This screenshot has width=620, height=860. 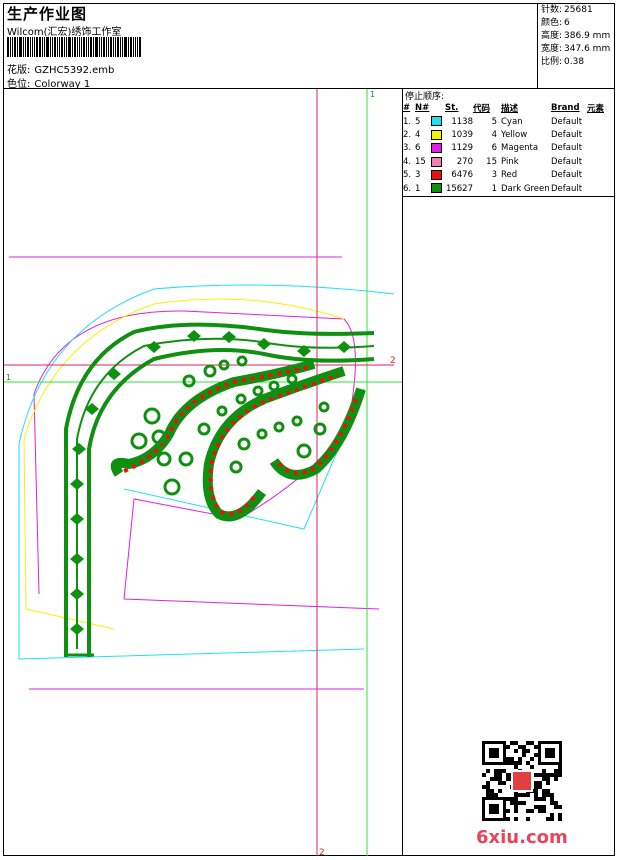 What do you see at coordinates (522, 837) in the screenshot?
I see `watermark-logo: 6xiu.com` at bounding box center [522, 837].